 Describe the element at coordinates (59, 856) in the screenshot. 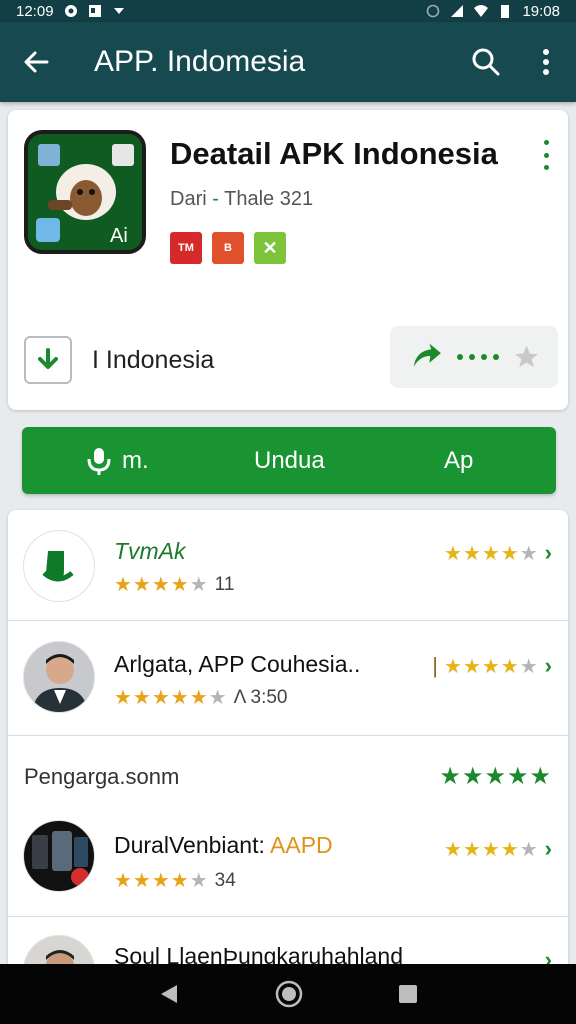

I see `phones-avatar` at that location.